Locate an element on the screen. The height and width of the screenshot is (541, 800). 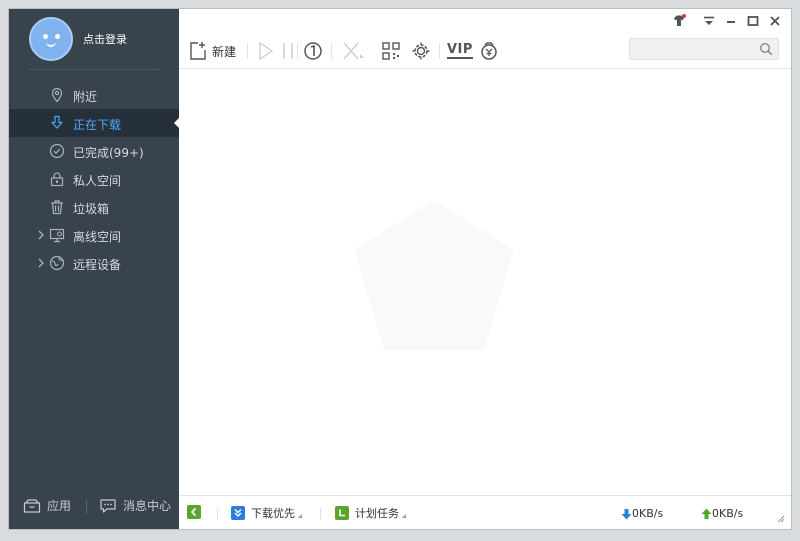
play-icon is located at coordinates (266, 51).